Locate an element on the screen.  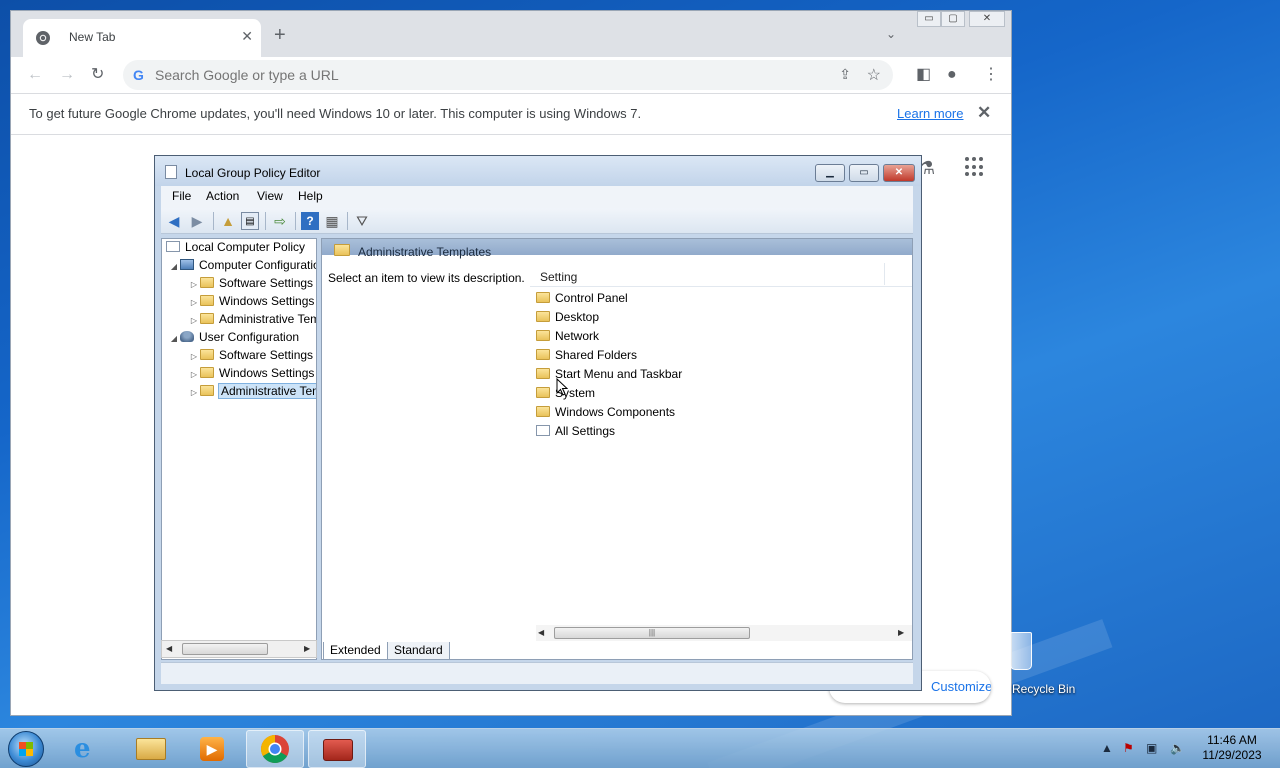
list-item: All Settings is located at coordinates (575, 431).